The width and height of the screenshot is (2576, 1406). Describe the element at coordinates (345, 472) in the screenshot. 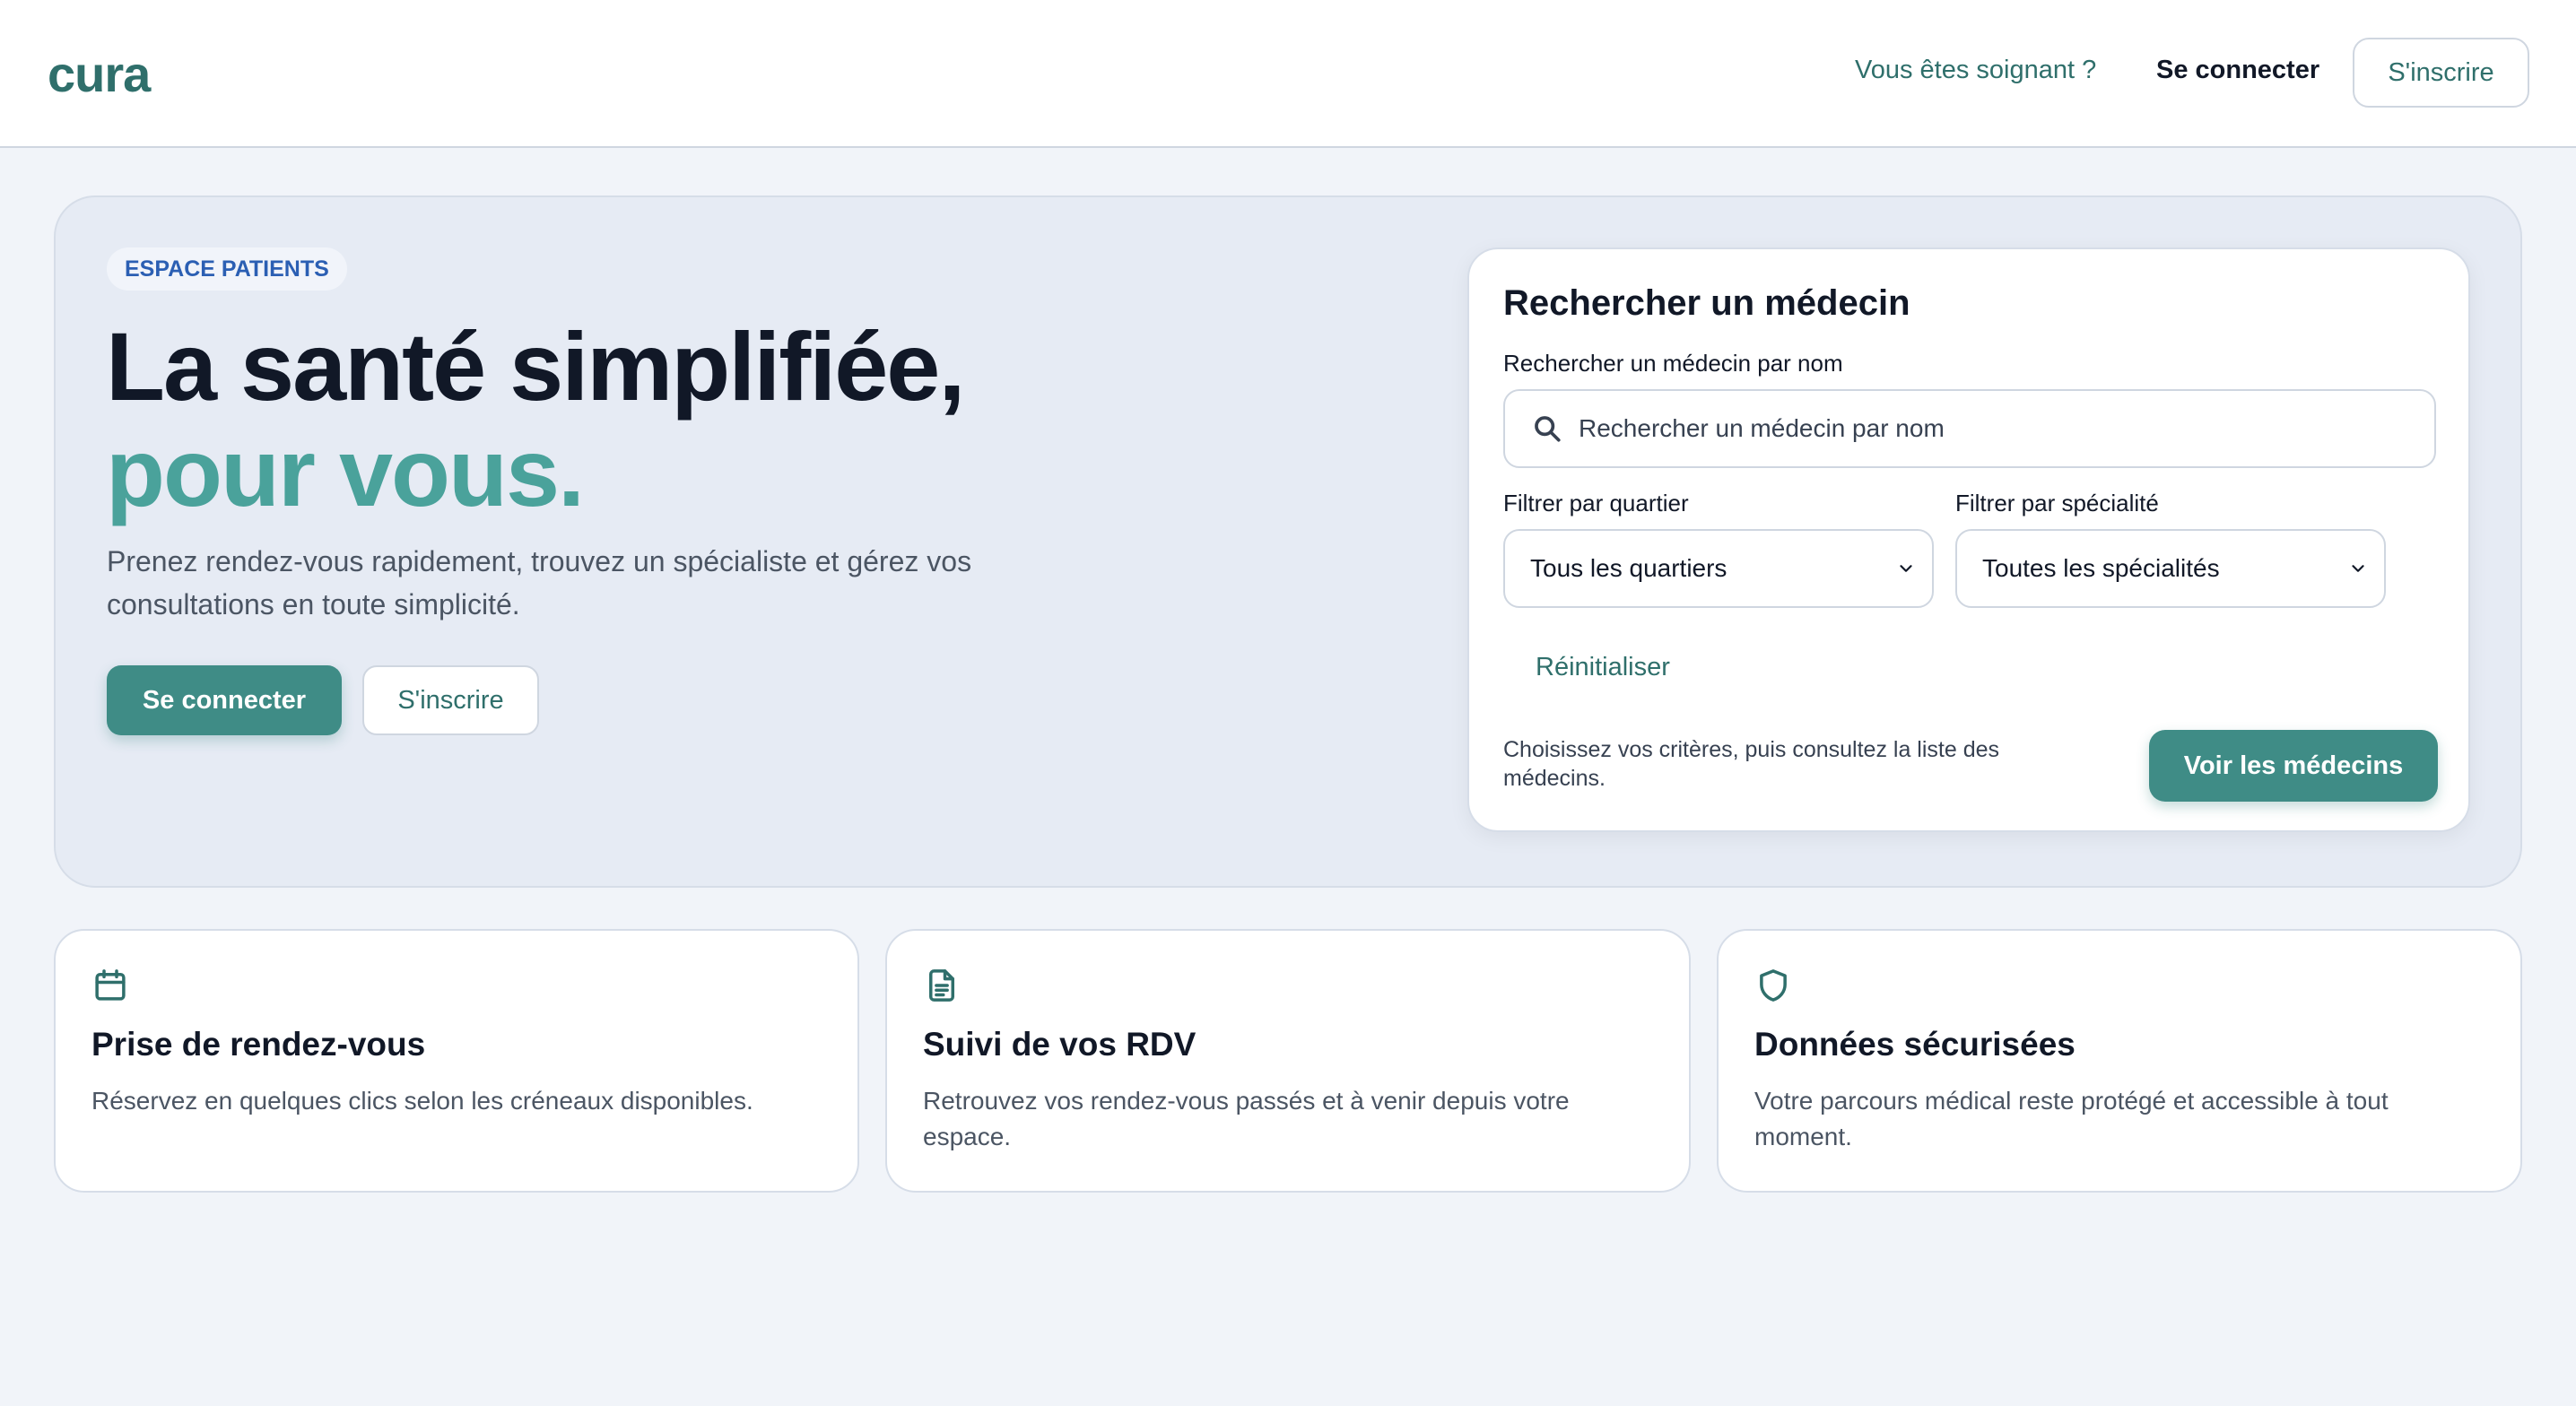

I see `hero-title-line2: pour vous.` at that location.